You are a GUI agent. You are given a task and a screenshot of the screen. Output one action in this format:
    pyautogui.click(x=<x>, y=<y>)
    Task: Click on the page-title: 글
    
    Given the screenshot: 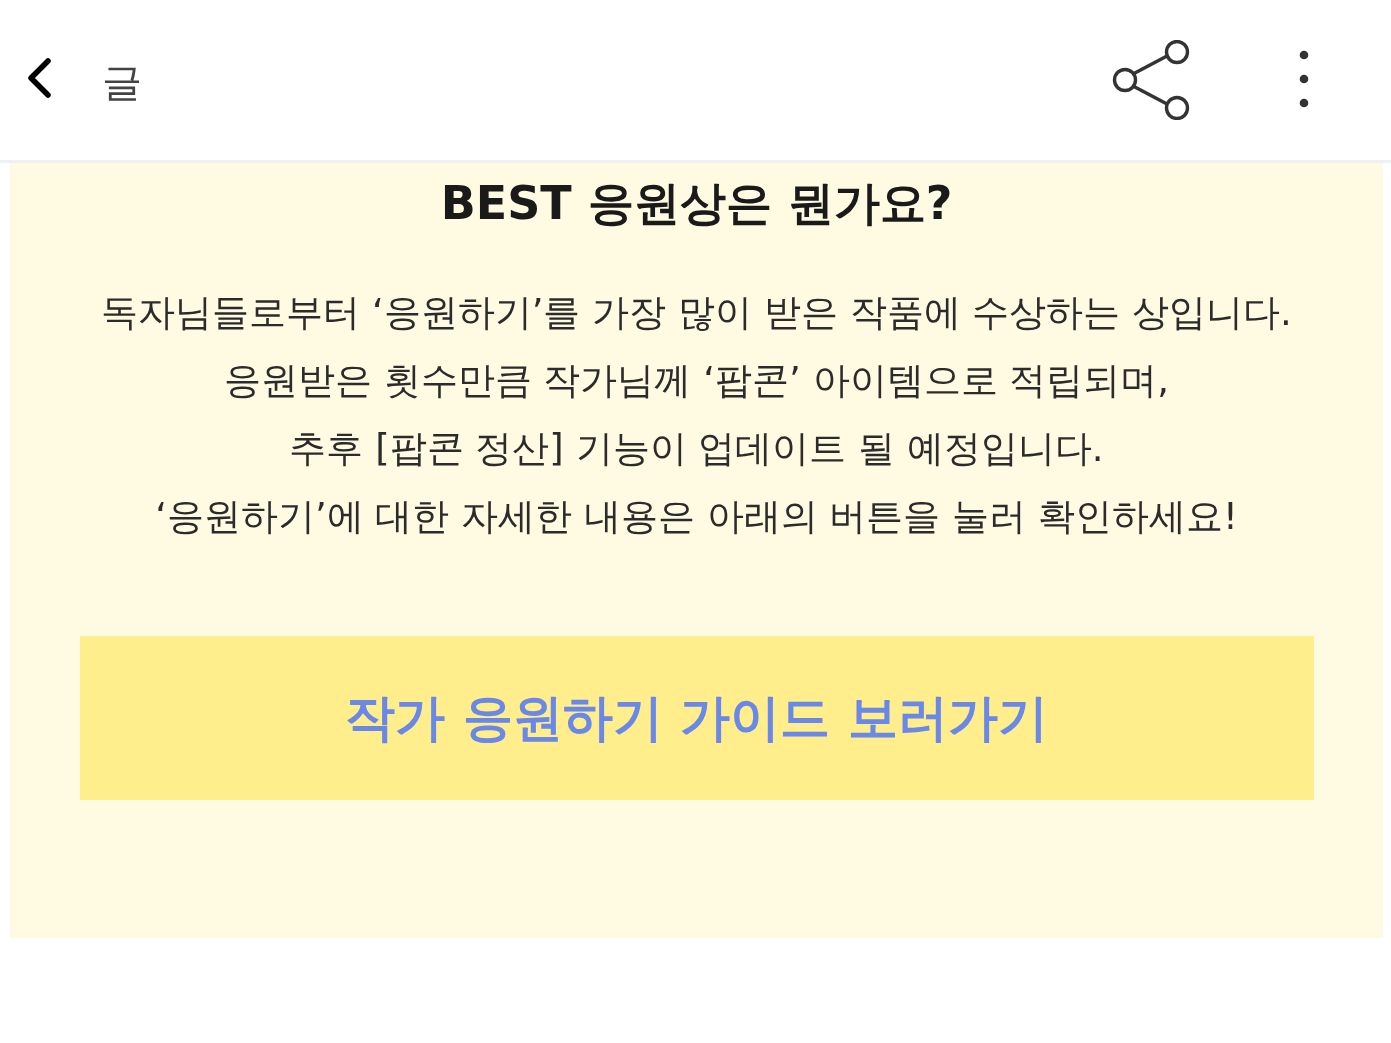 What is the action you would take?
    pyautogui.click(x=122, y=82)
    